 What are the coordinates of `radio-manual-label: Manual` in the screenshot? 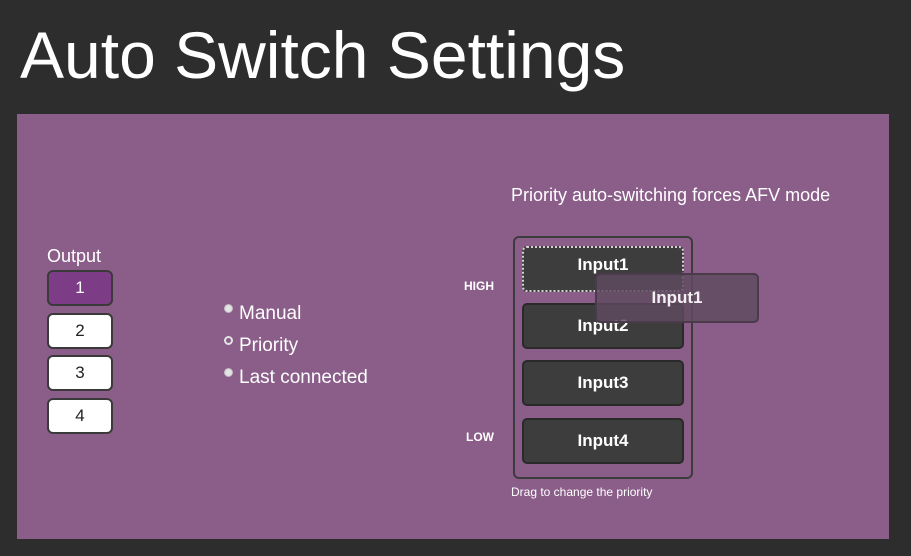 It's located at (270, 314).